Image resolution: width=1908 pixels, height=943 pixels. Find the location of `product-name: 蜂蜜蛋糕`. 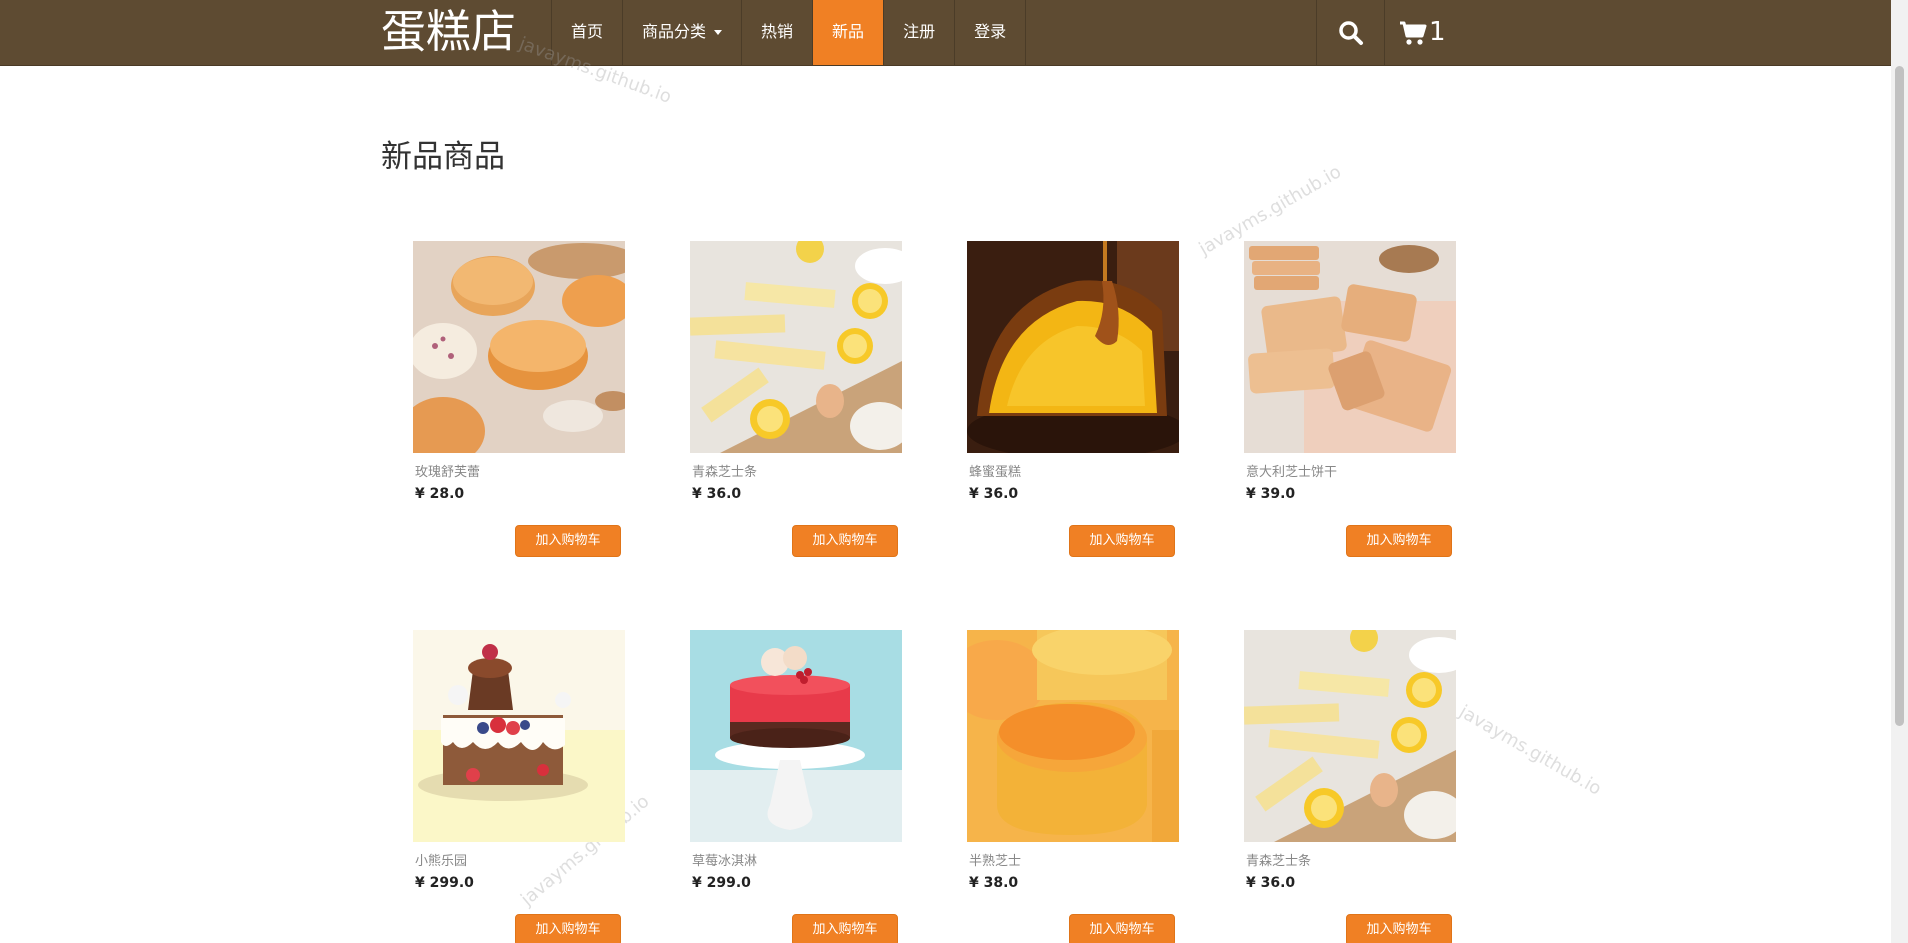

product-name: 蜂蜜蛋糕 is located at coordinates (995, 470).